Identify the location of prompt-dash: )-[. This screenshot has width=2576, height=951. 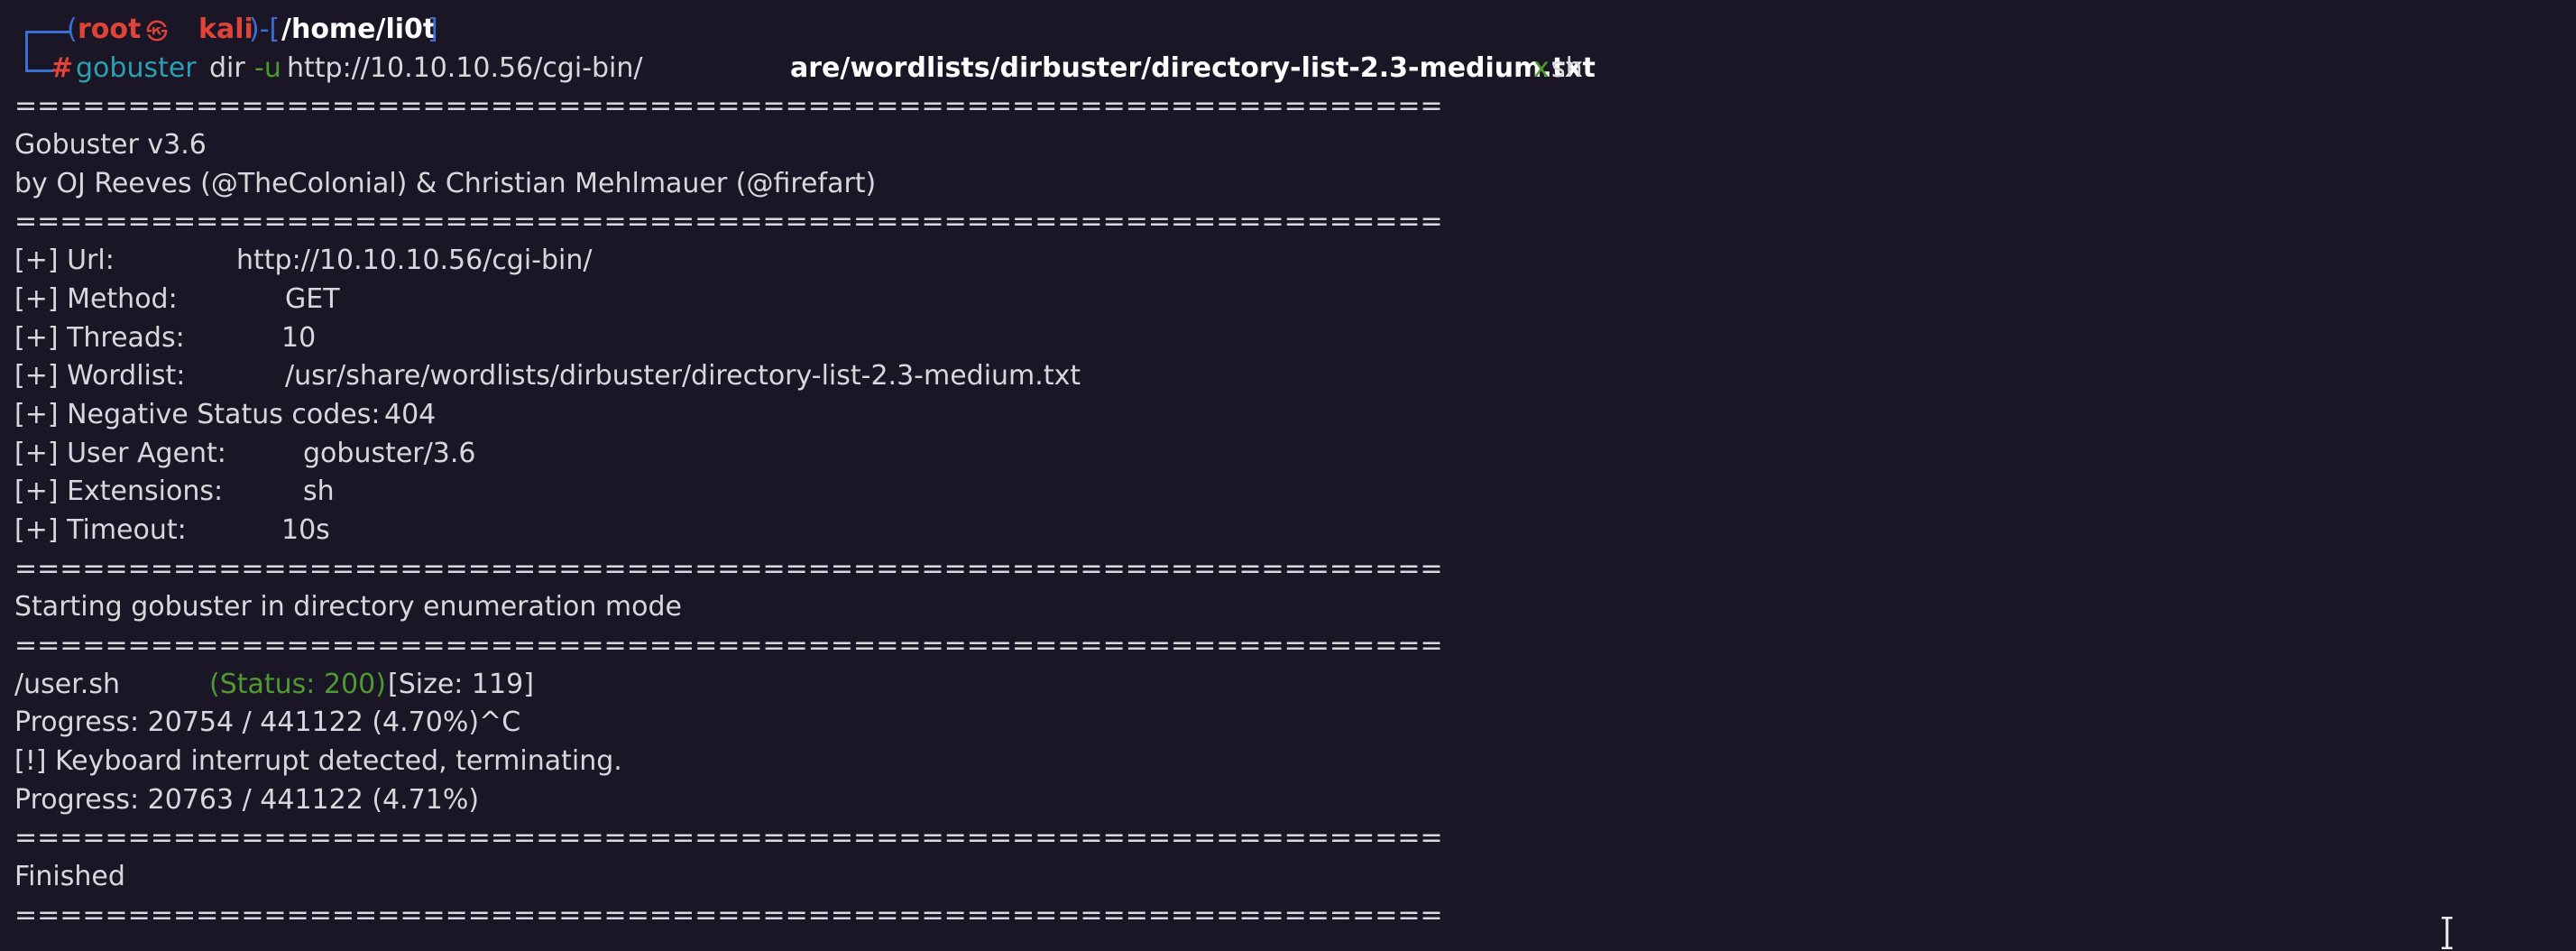
(265, 29).